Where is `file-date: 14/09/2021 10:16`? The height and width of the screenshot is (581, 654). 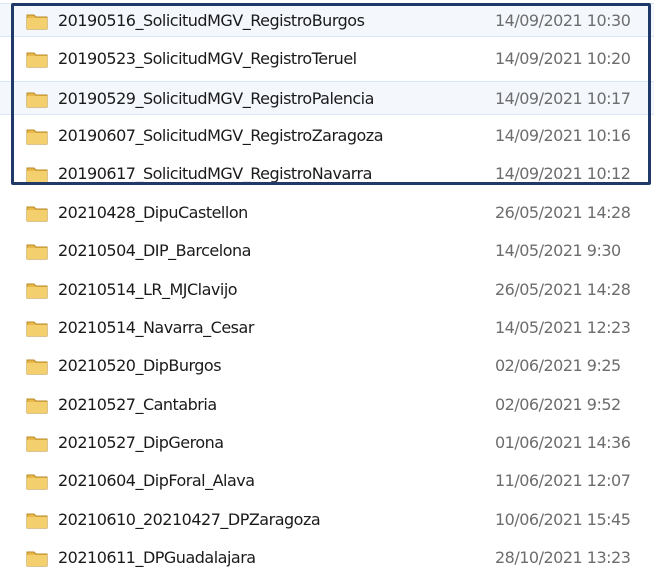
file-date: 14/09/2021 10:16 is located at coordinates (563, 135).